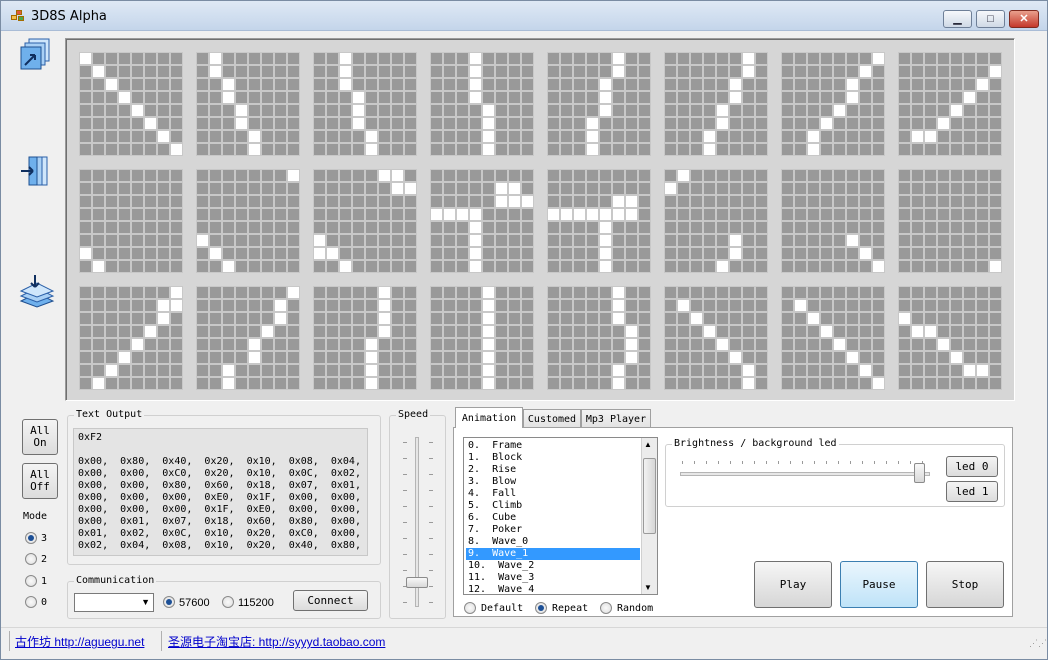 Image resolution: width=1048 pixels, height=660 pixels. I want to click on tab-mp3-player: Mp3 Player, so click(616, 418).